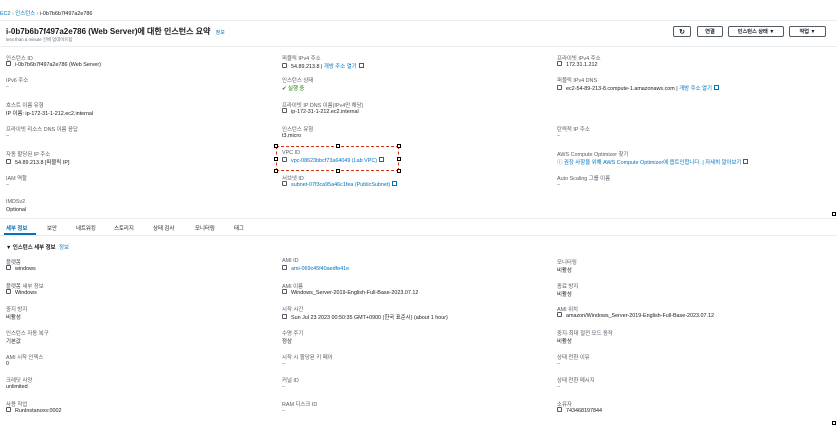 This screenshot has height=427, width=837. Describe the element at coordinates (298, 81) in the screenshot. I see `state-label: 인스턴스 상태` at that location.